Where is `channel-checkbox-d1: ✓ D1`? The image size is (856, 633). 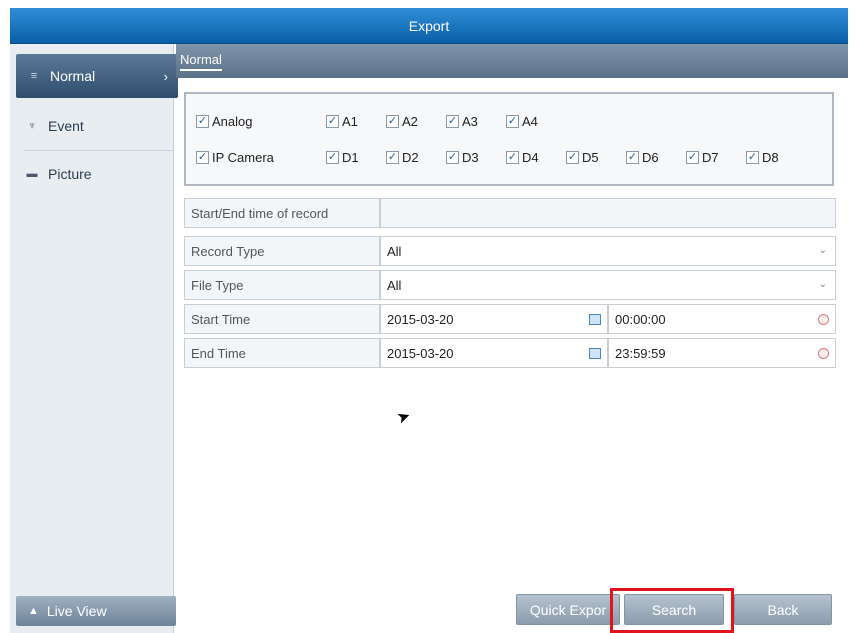
channel-checkbox-d1: ✓ D1 is located at coordinates (342, 157).